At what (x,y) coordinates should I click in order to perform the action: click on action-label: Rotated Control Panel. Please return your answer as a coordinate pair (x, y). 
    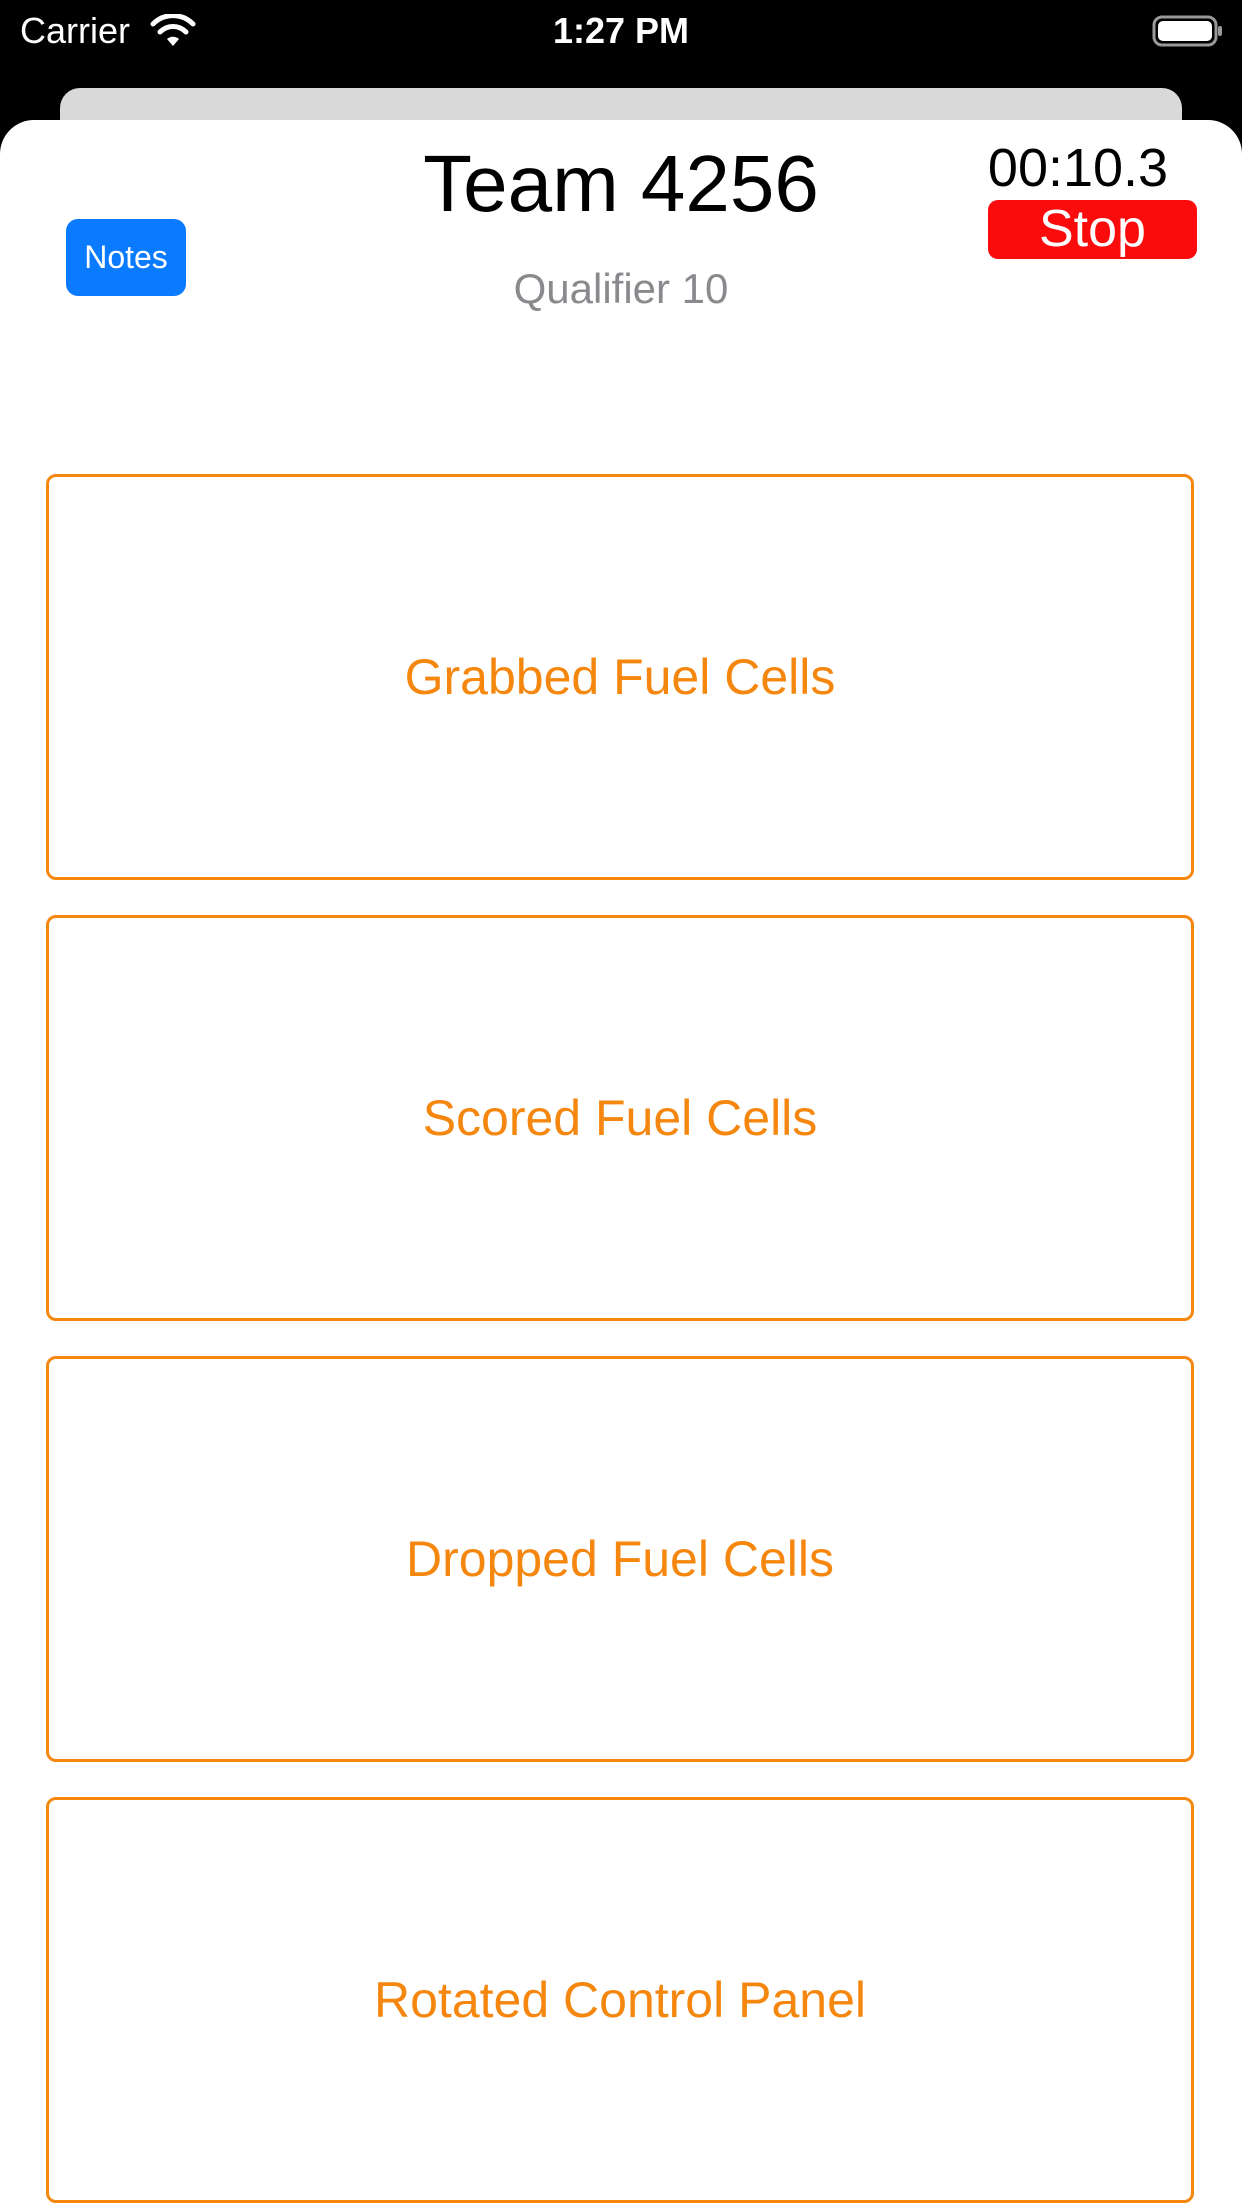
    Looking at the image, I should click on (620, 2000).